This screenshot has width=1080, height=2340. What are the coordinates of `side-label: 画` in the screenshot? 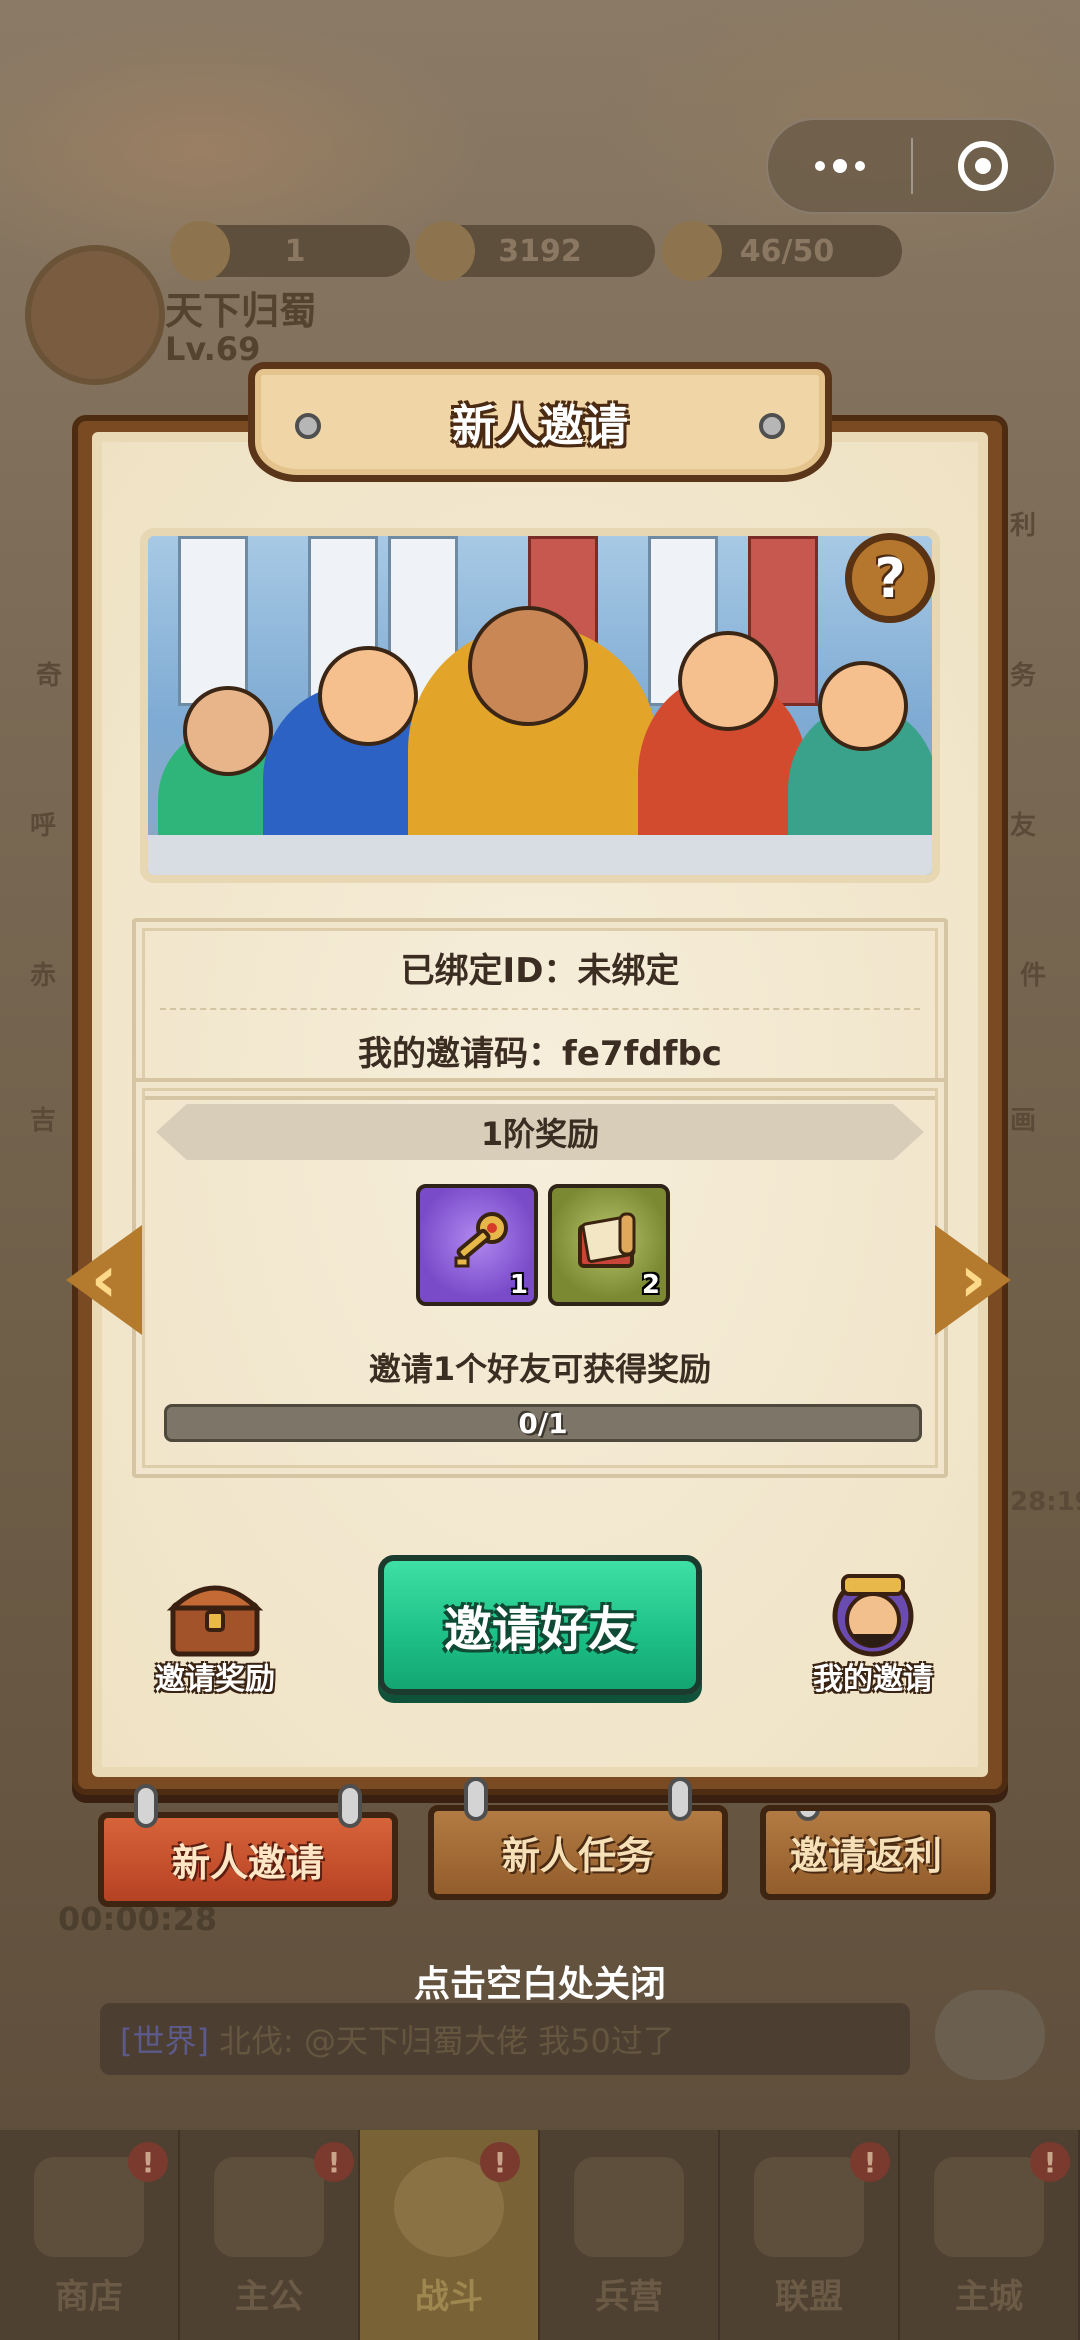 It's located at (1023, 1121).